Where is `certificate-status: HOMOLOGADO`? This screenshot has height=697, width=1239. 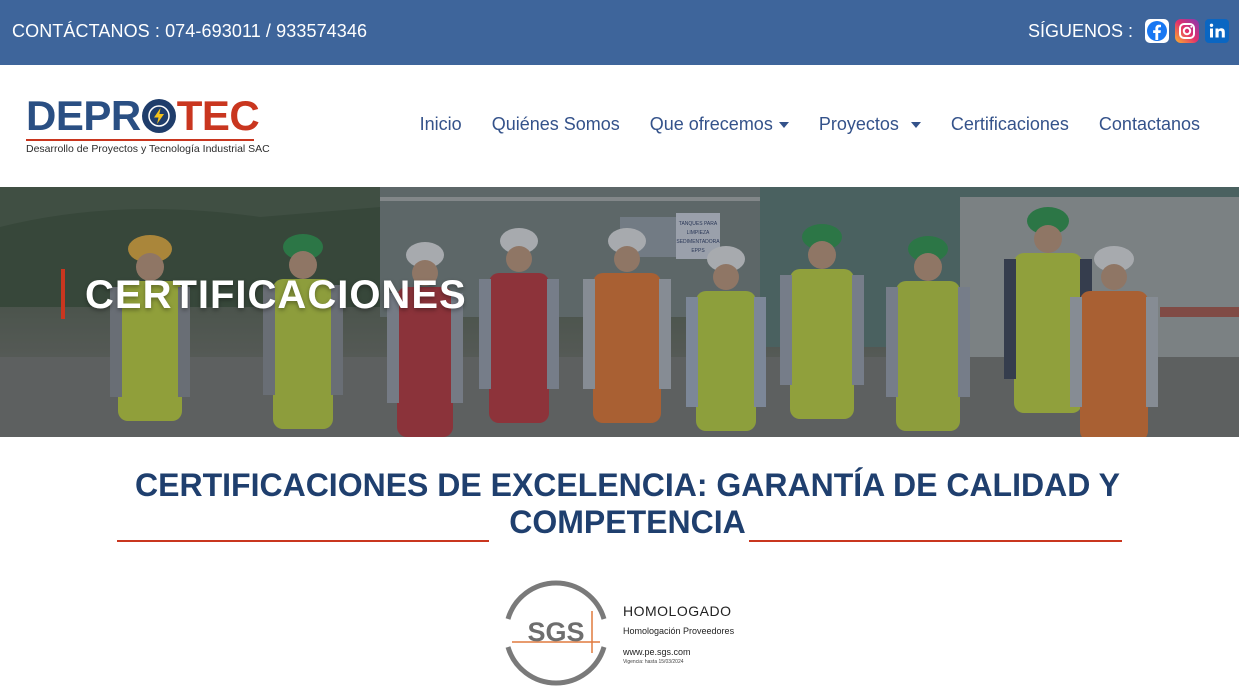
certificate-status: HOMOLOGADO is located at coordinates (677, 611).